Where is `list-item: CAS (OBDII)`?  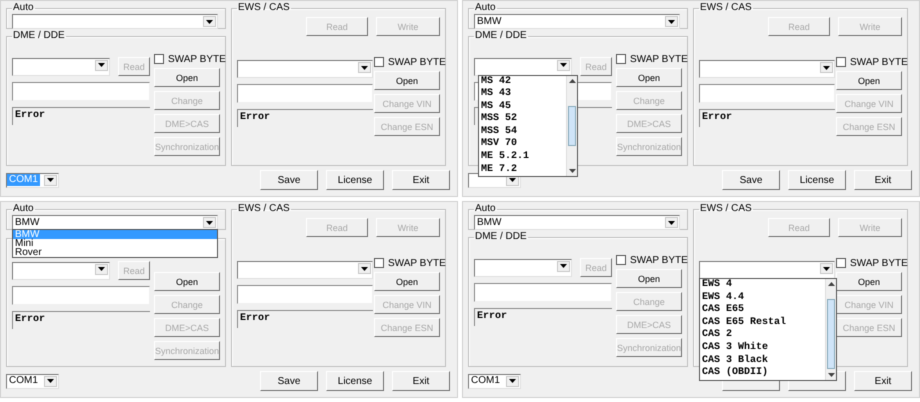
list-item: CAS (OBDII) is located at coordinates (762, 373).